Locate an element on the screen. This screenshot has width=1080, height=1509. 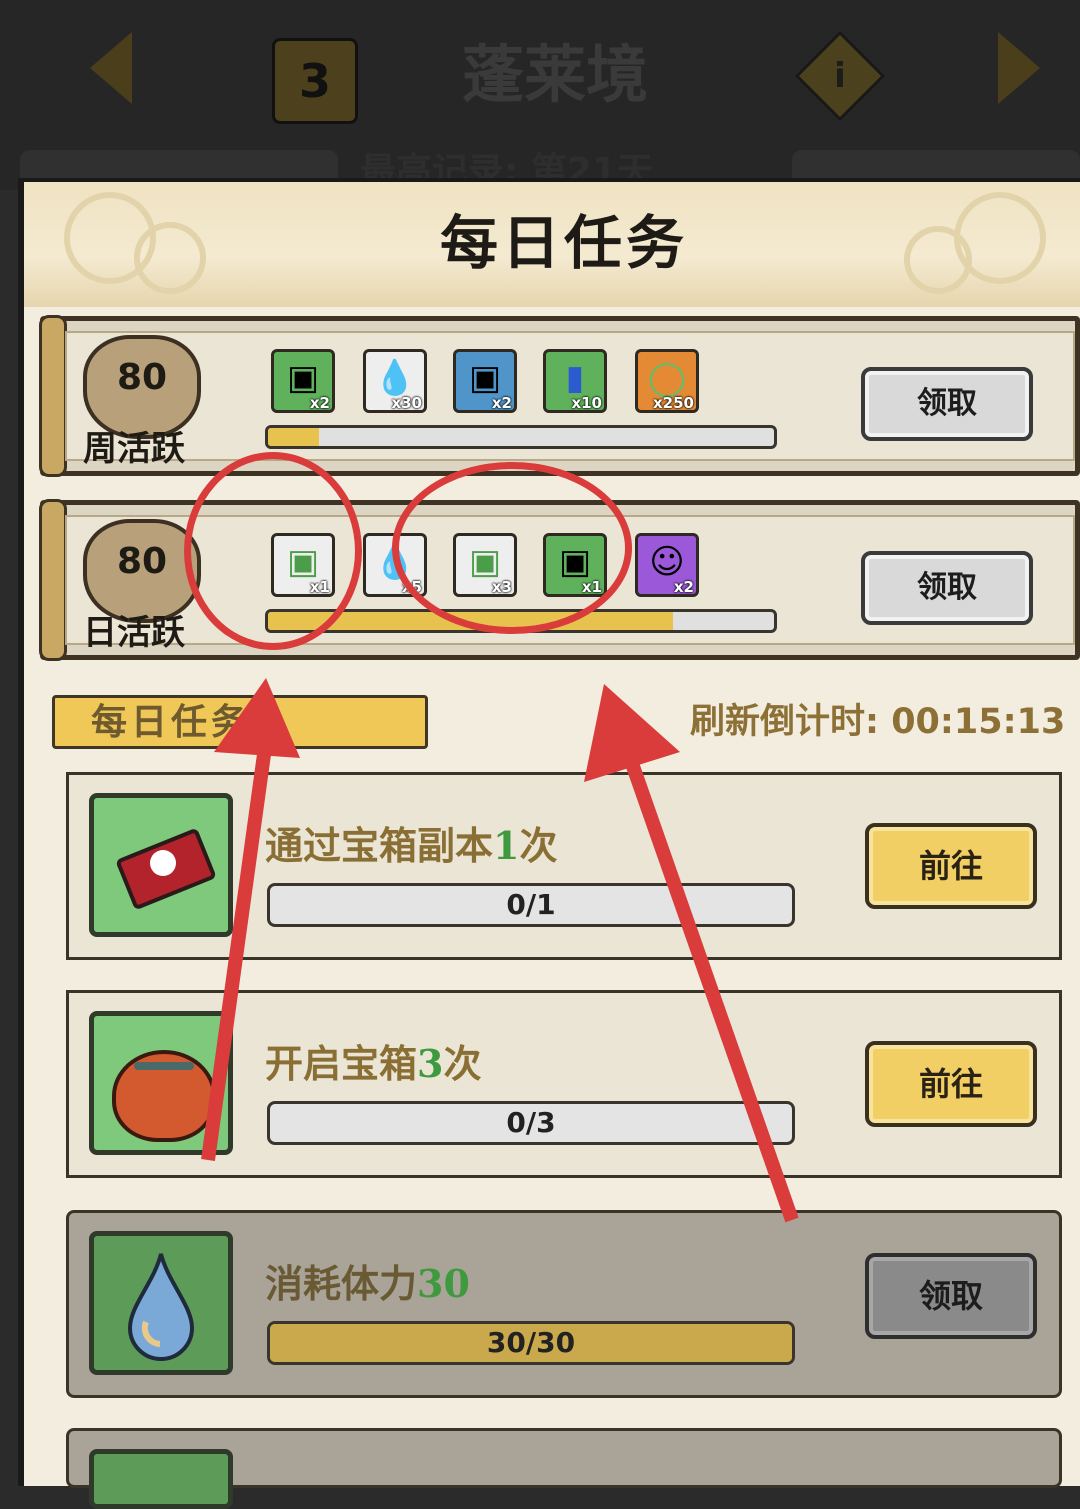
annotation-arrowhead-icon is located at coordinates (257, 718).